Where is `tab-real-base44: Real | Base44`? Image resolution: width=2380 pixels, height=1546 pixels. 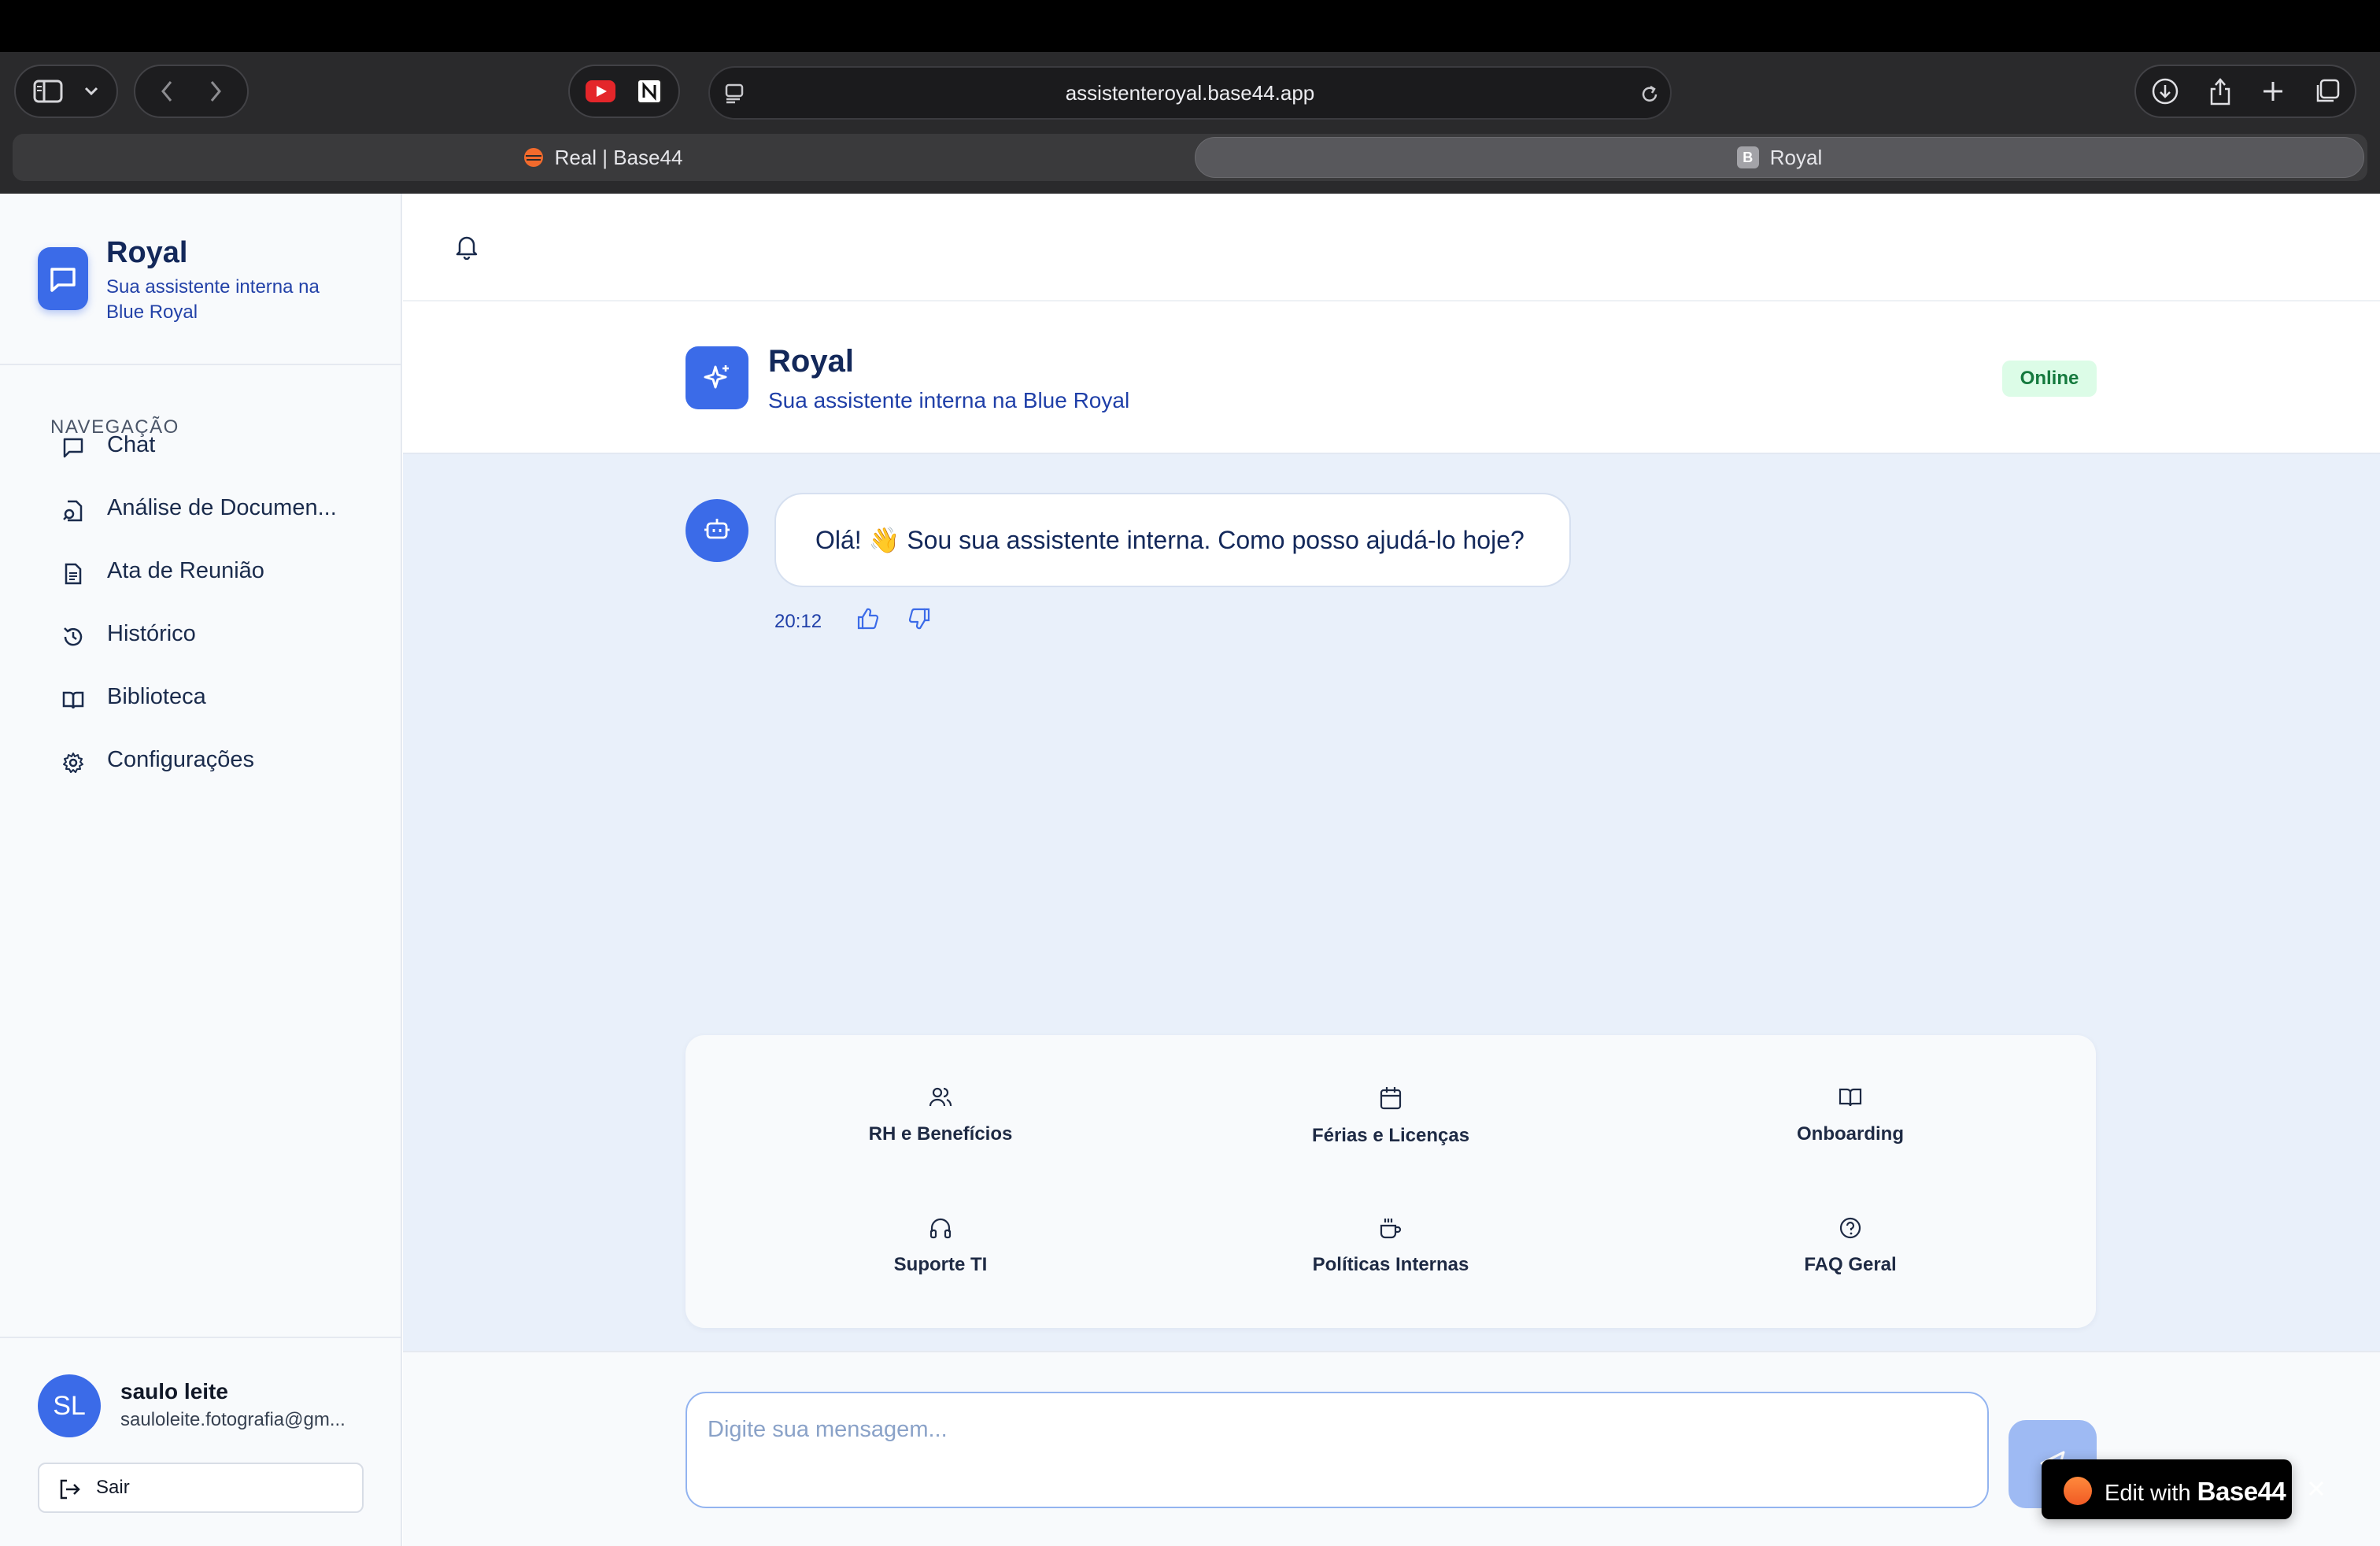
tab-real-base44: Real | Base44 is located at coordinates (603, 157).